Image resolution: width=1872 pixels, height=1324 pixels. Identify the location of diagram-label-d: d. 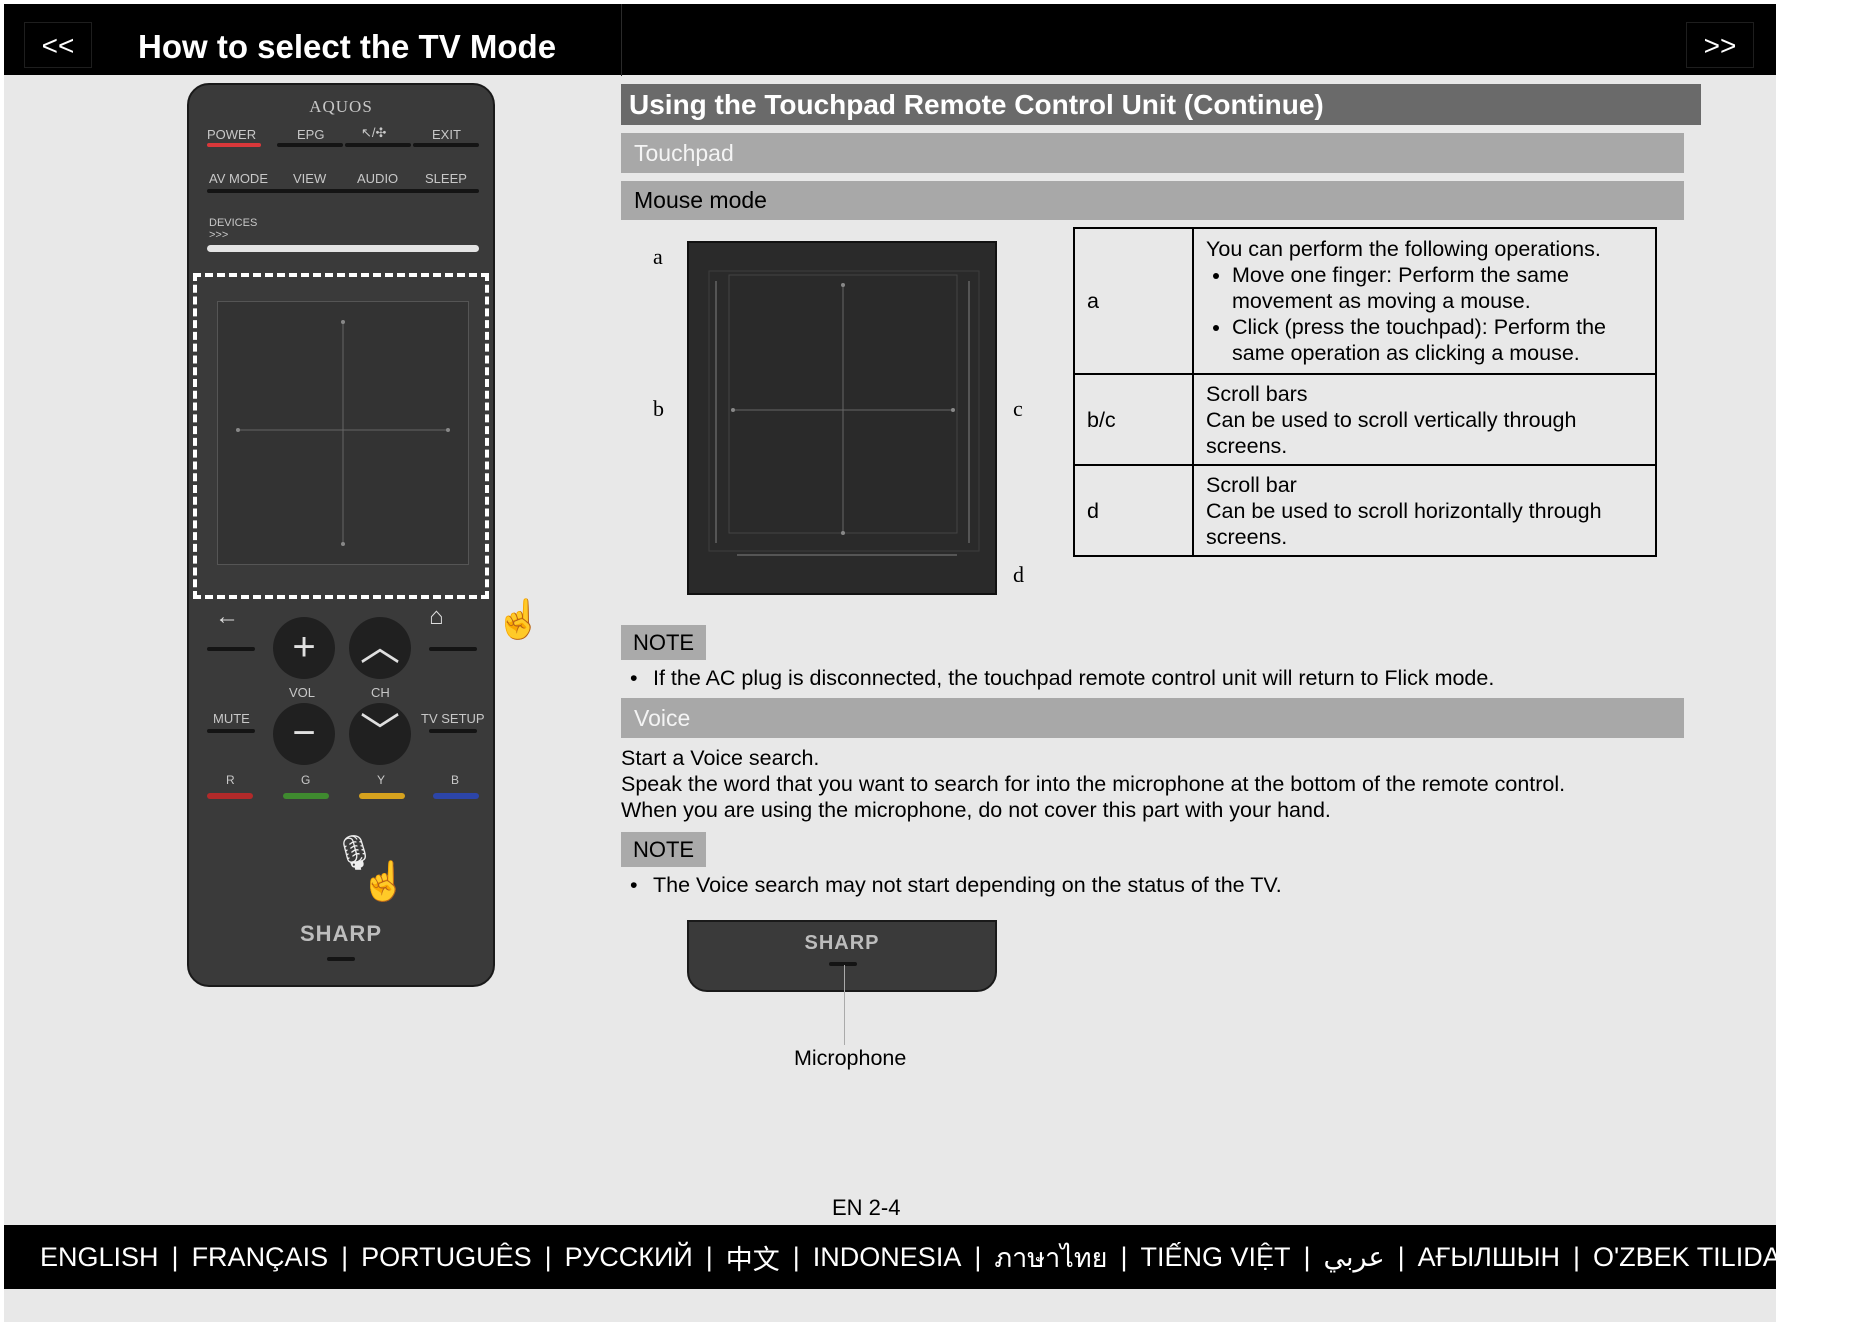
(1018, 574).